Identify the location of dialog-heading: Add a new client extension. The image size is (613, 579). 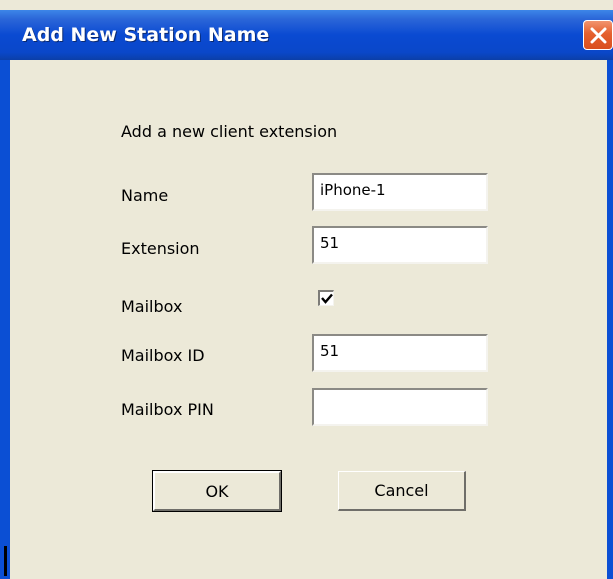
(229, 131).